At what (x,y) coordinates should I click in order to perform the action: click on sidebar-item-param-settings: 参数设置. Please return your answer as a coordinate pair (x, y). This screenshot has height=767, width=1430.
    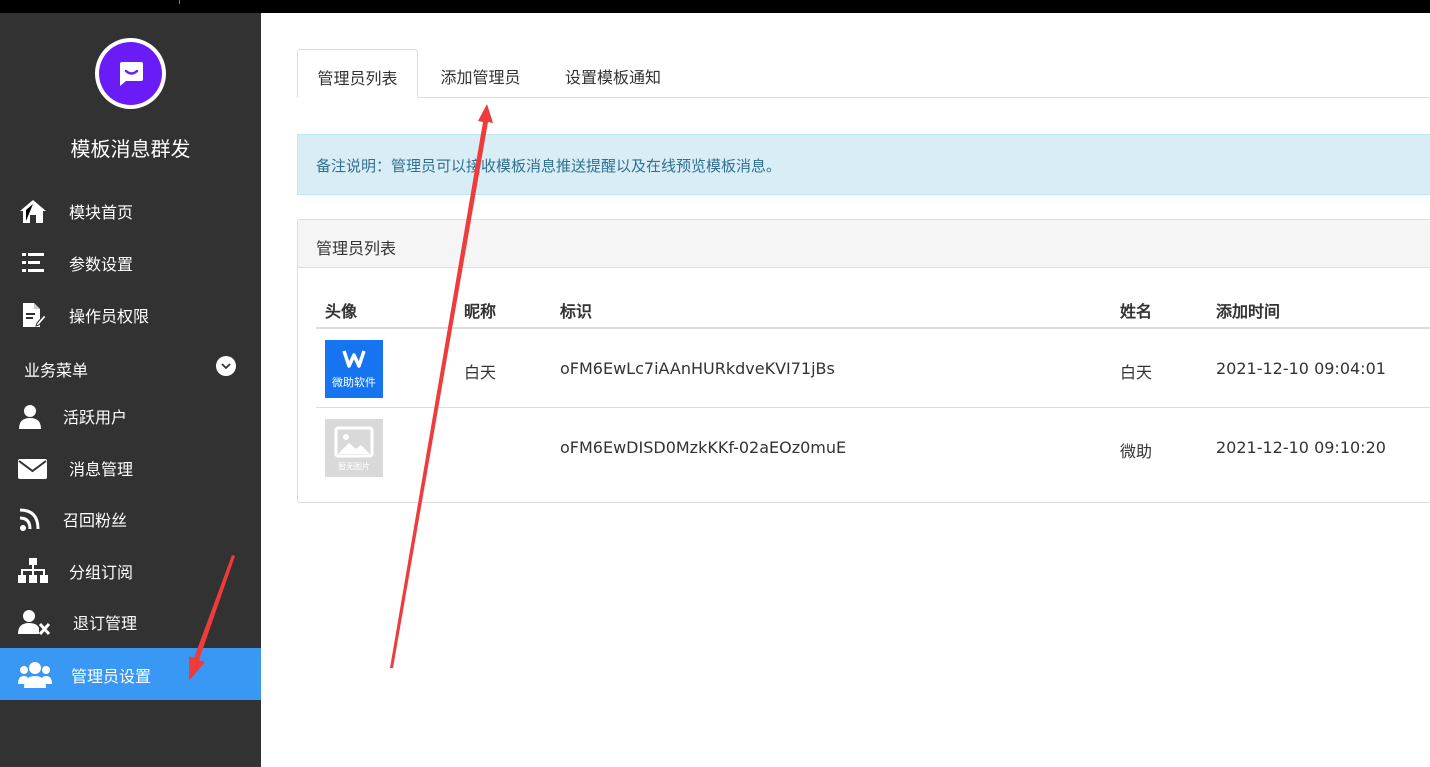
    Looking at the image, I should click on (130, 262).